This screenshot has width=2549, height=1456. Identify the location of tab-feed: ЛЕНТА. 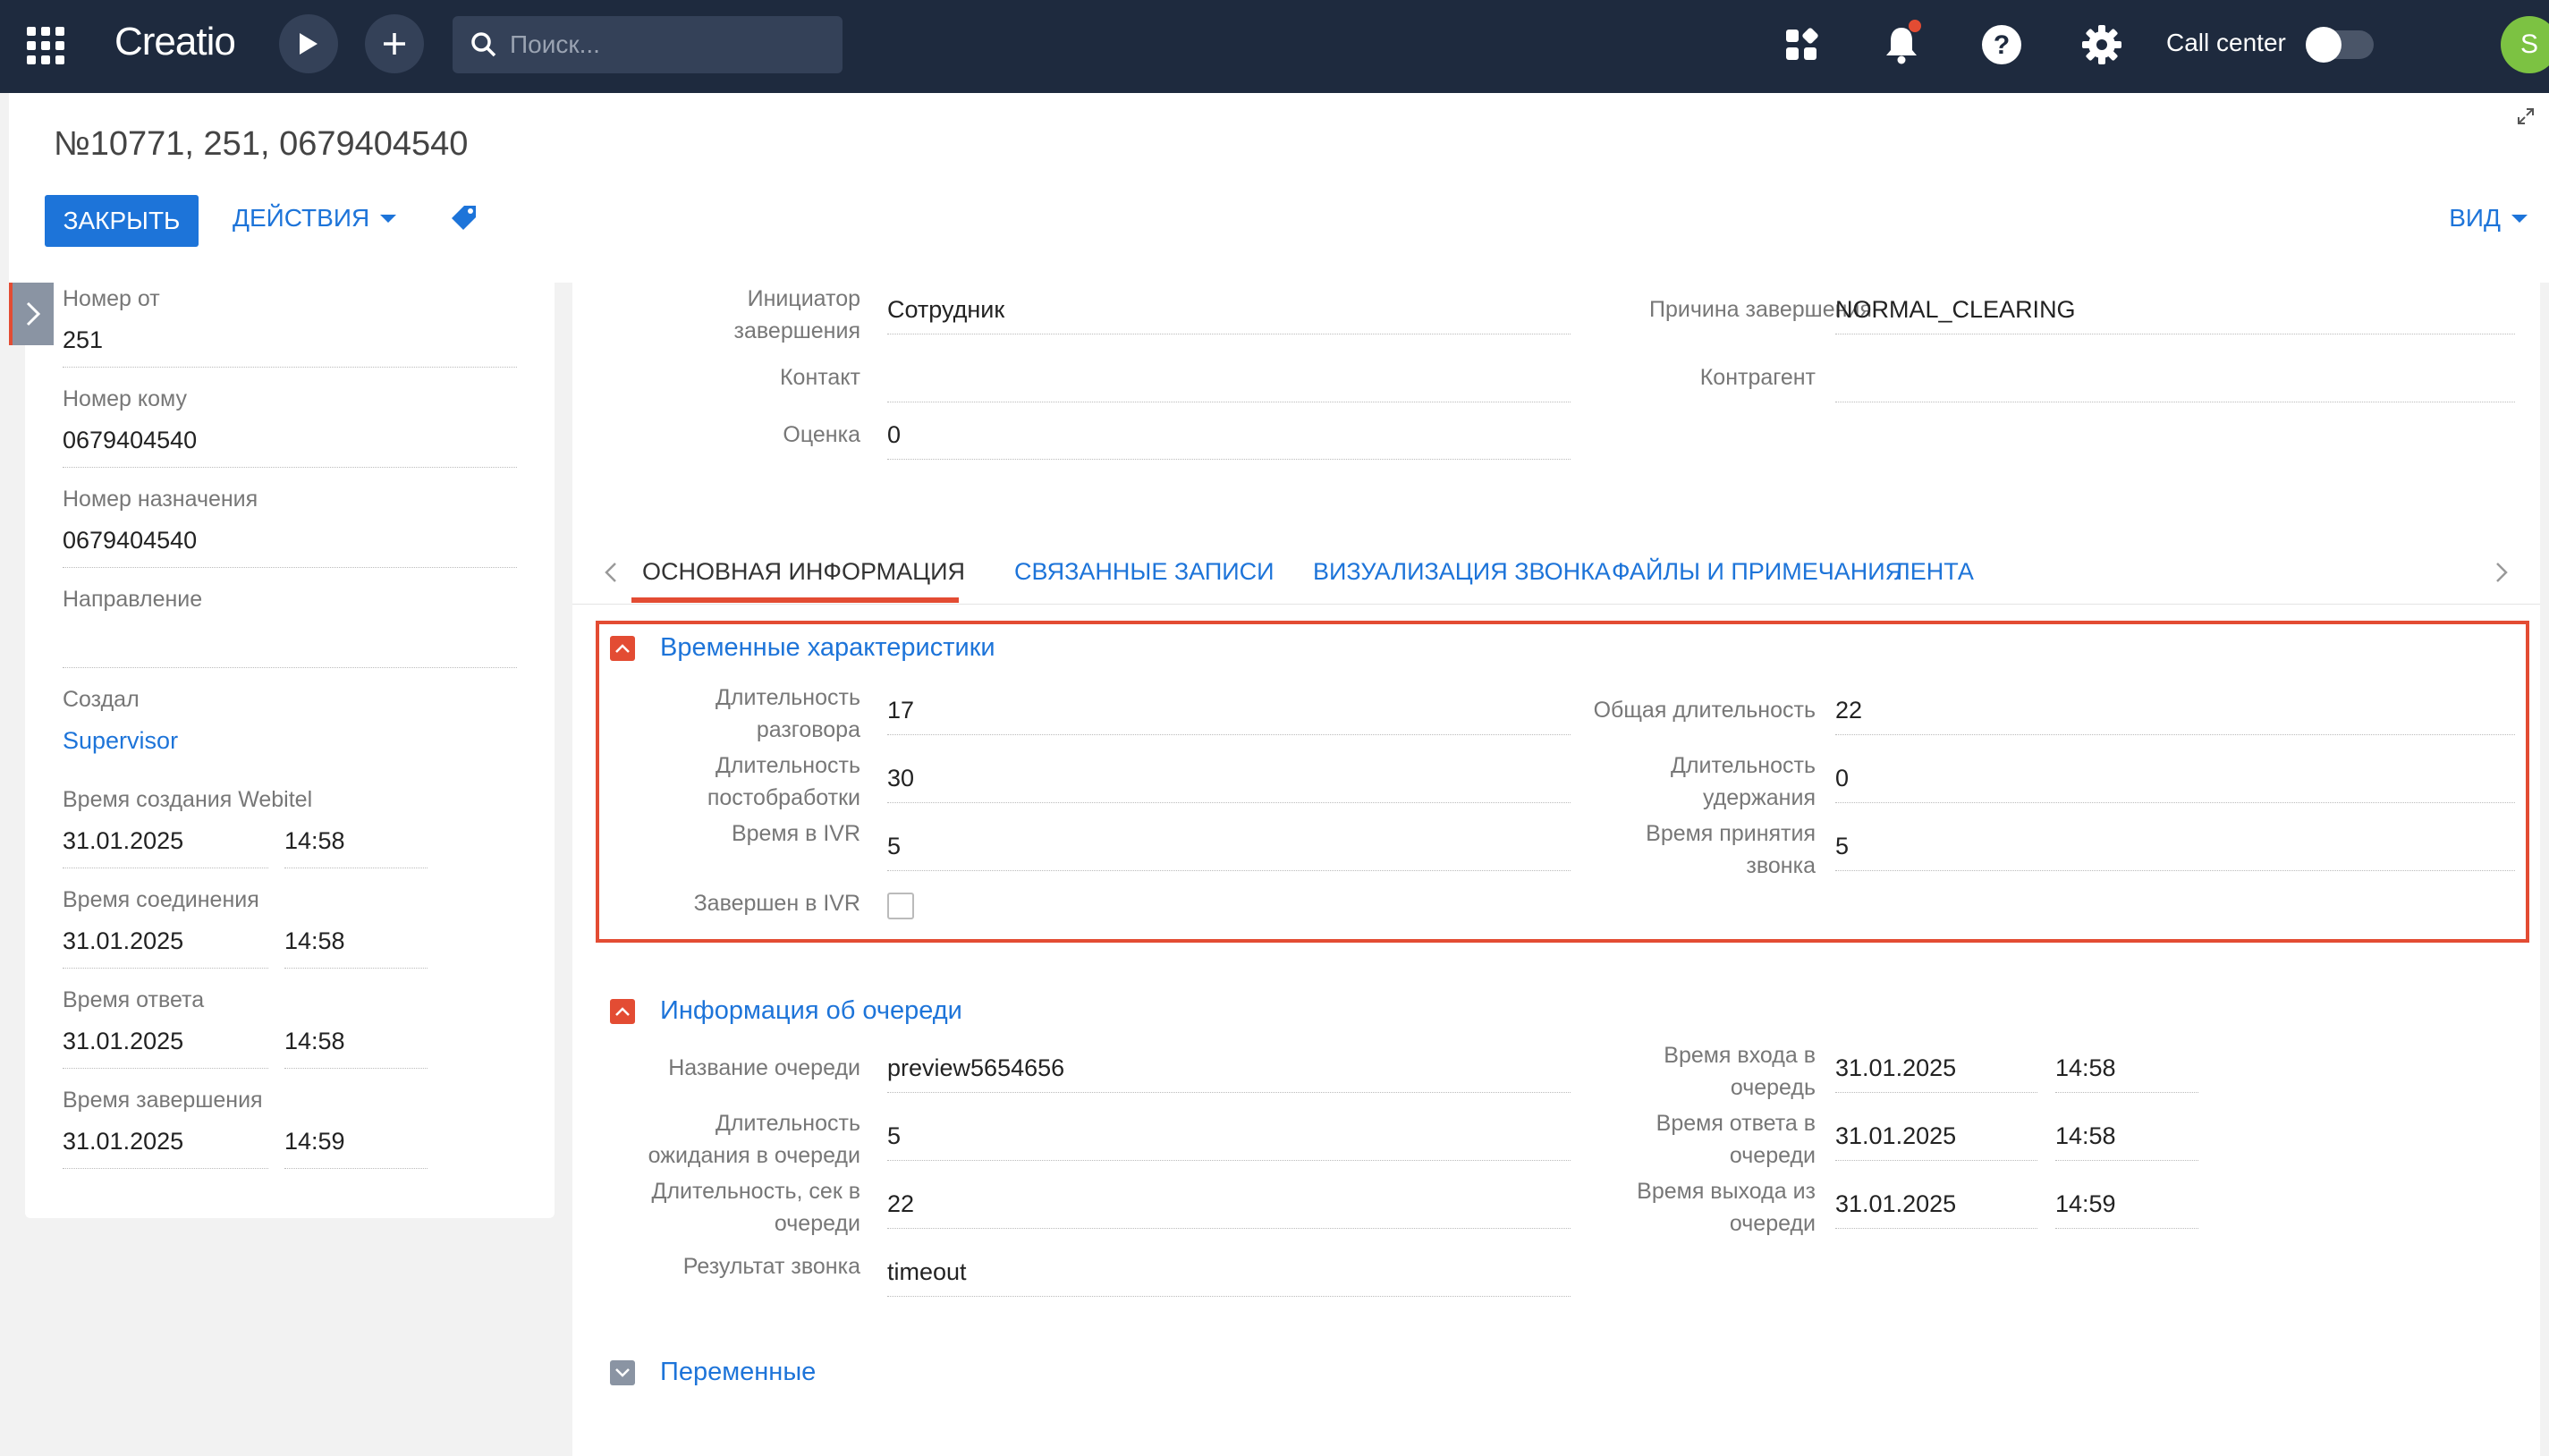
(1934, 572).